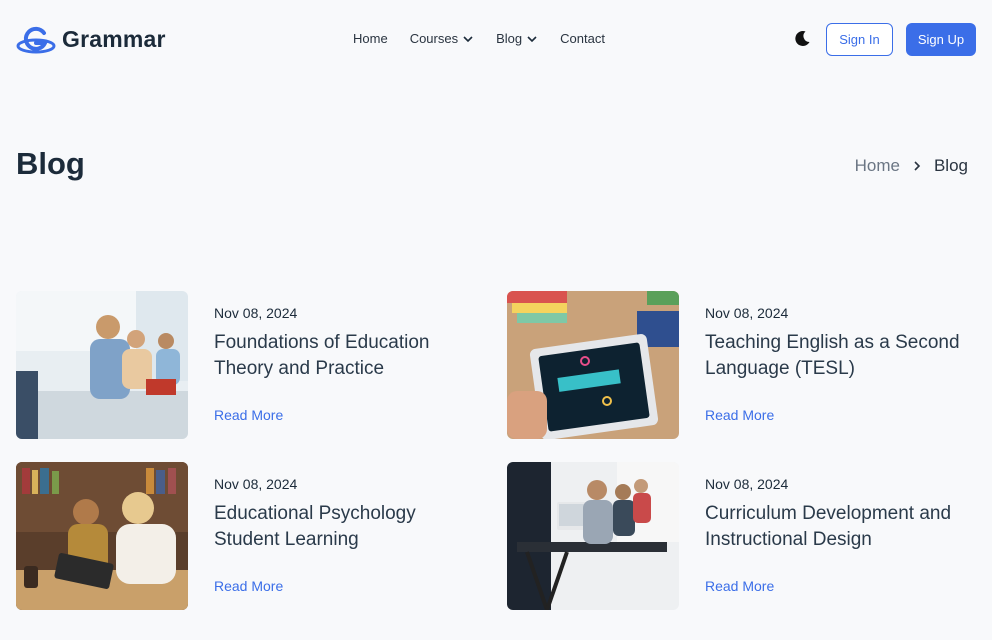  I want to click on nav-contact: Contact, so click(582, 38).